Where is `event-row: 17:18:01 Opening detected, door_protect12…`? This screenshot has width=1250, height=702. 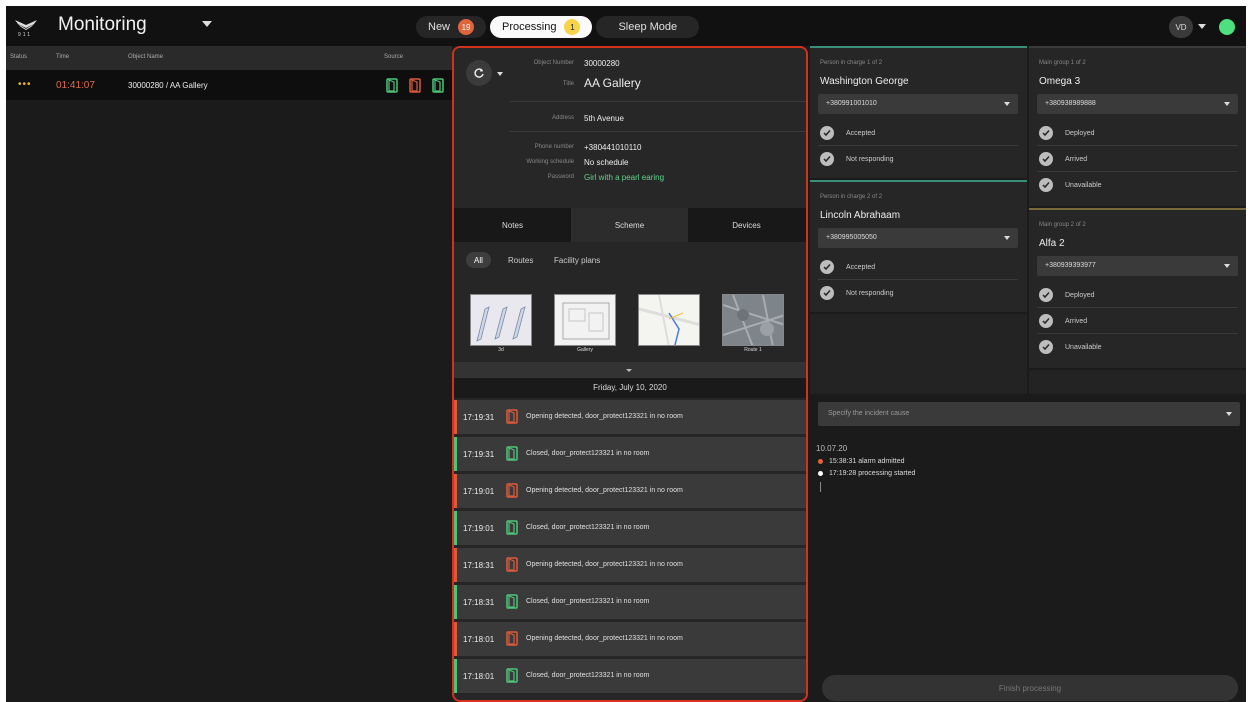 event-row: 17:18:01 Opening detected, door_protect12… is located at coordinates (630, 639).